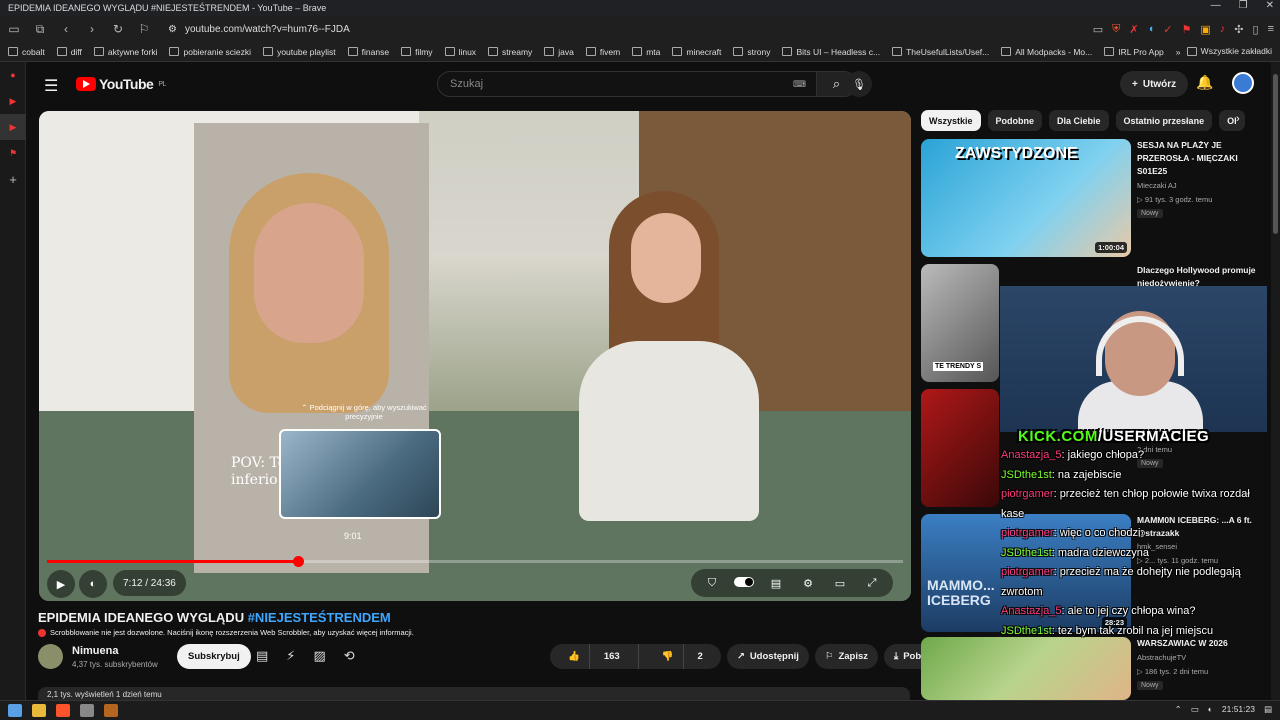 This screenshot has width=1280, height=720. Describe the element at coordinates (50, 656) in the screenshot. I see `channel-avatar` at that location.